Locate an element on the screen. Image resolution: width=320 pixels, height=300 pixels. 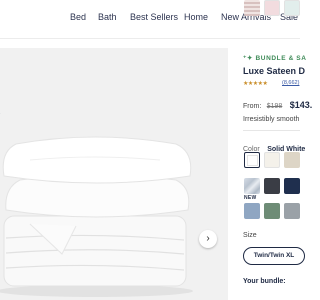
nav-item-best-sellers: Best Sellers is located at coordinates (154, 17).